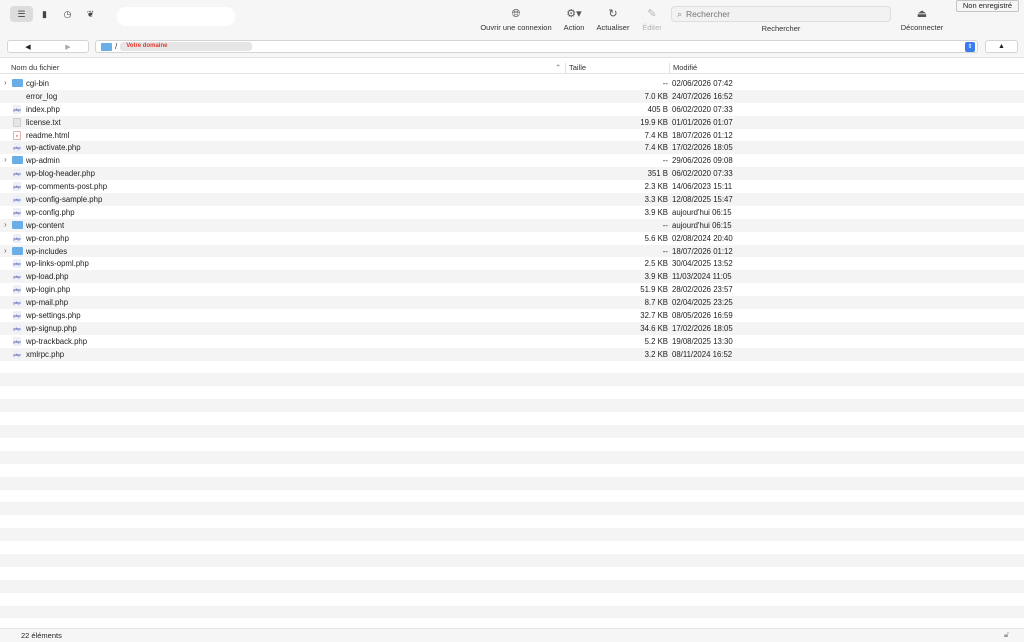  I want to click on search-input, so click(781, 14).